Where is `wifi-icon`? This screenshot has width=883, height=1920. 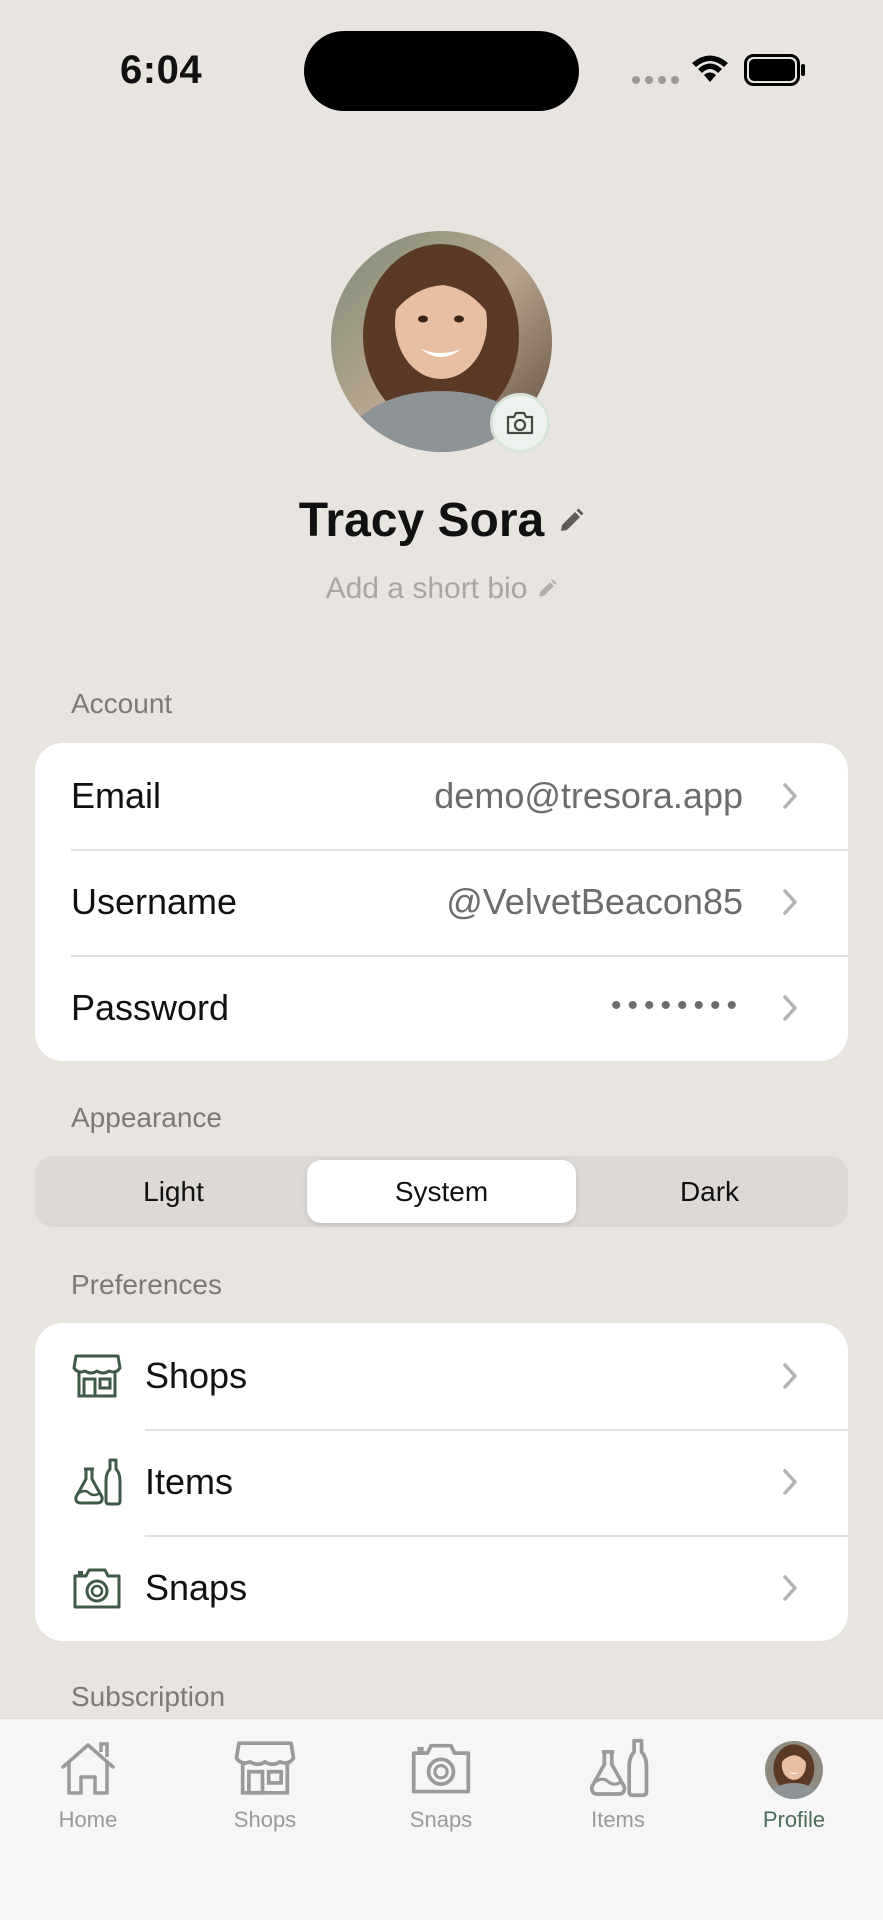 wifi-icon is located at coordinates (710, 68).